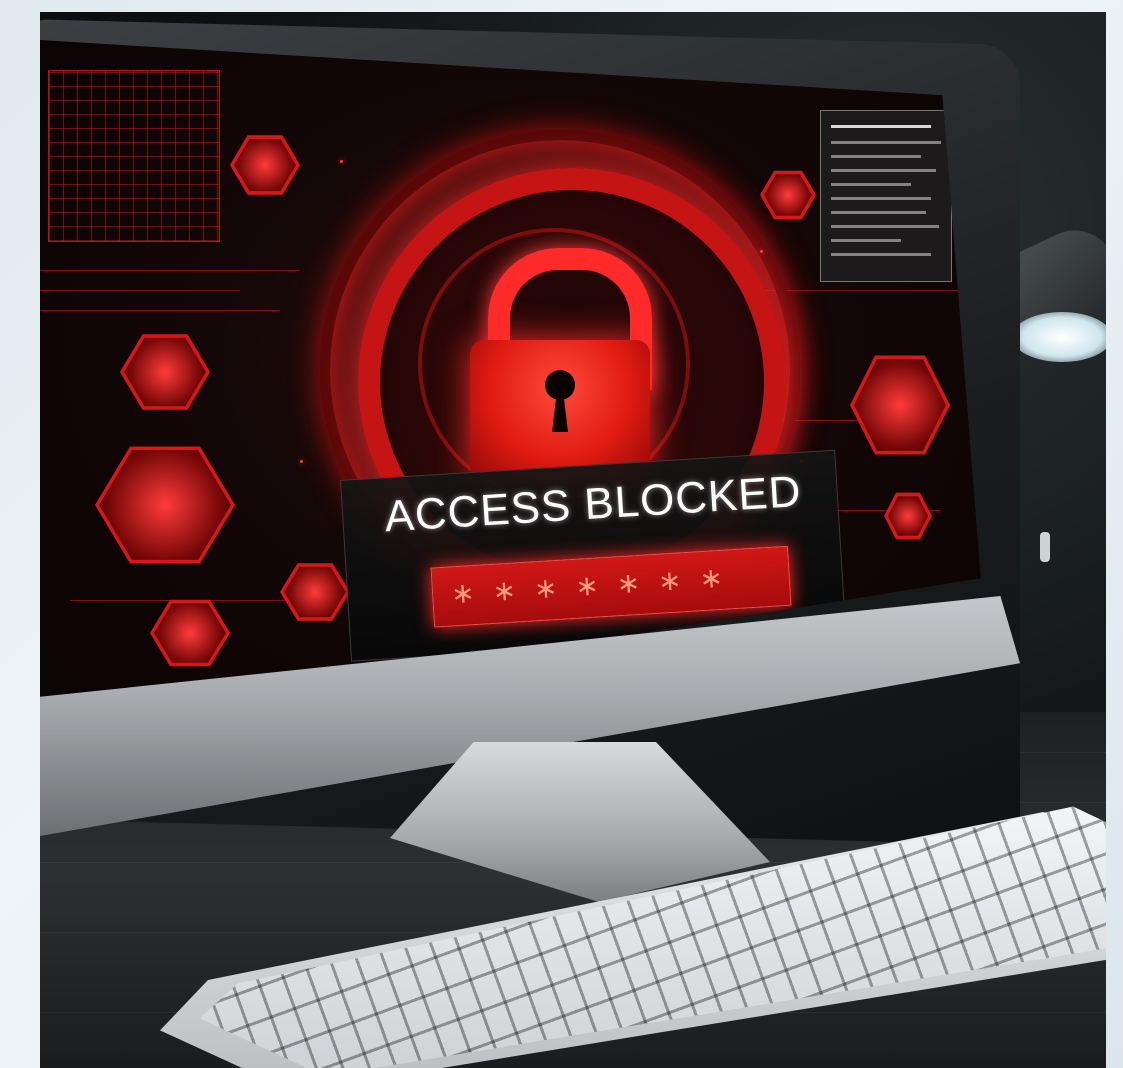 This screenshot has width=1123, height=1068. Describe the element at coordinates (1045, 547) in the screenshot. I see `lamp-base` at that location.